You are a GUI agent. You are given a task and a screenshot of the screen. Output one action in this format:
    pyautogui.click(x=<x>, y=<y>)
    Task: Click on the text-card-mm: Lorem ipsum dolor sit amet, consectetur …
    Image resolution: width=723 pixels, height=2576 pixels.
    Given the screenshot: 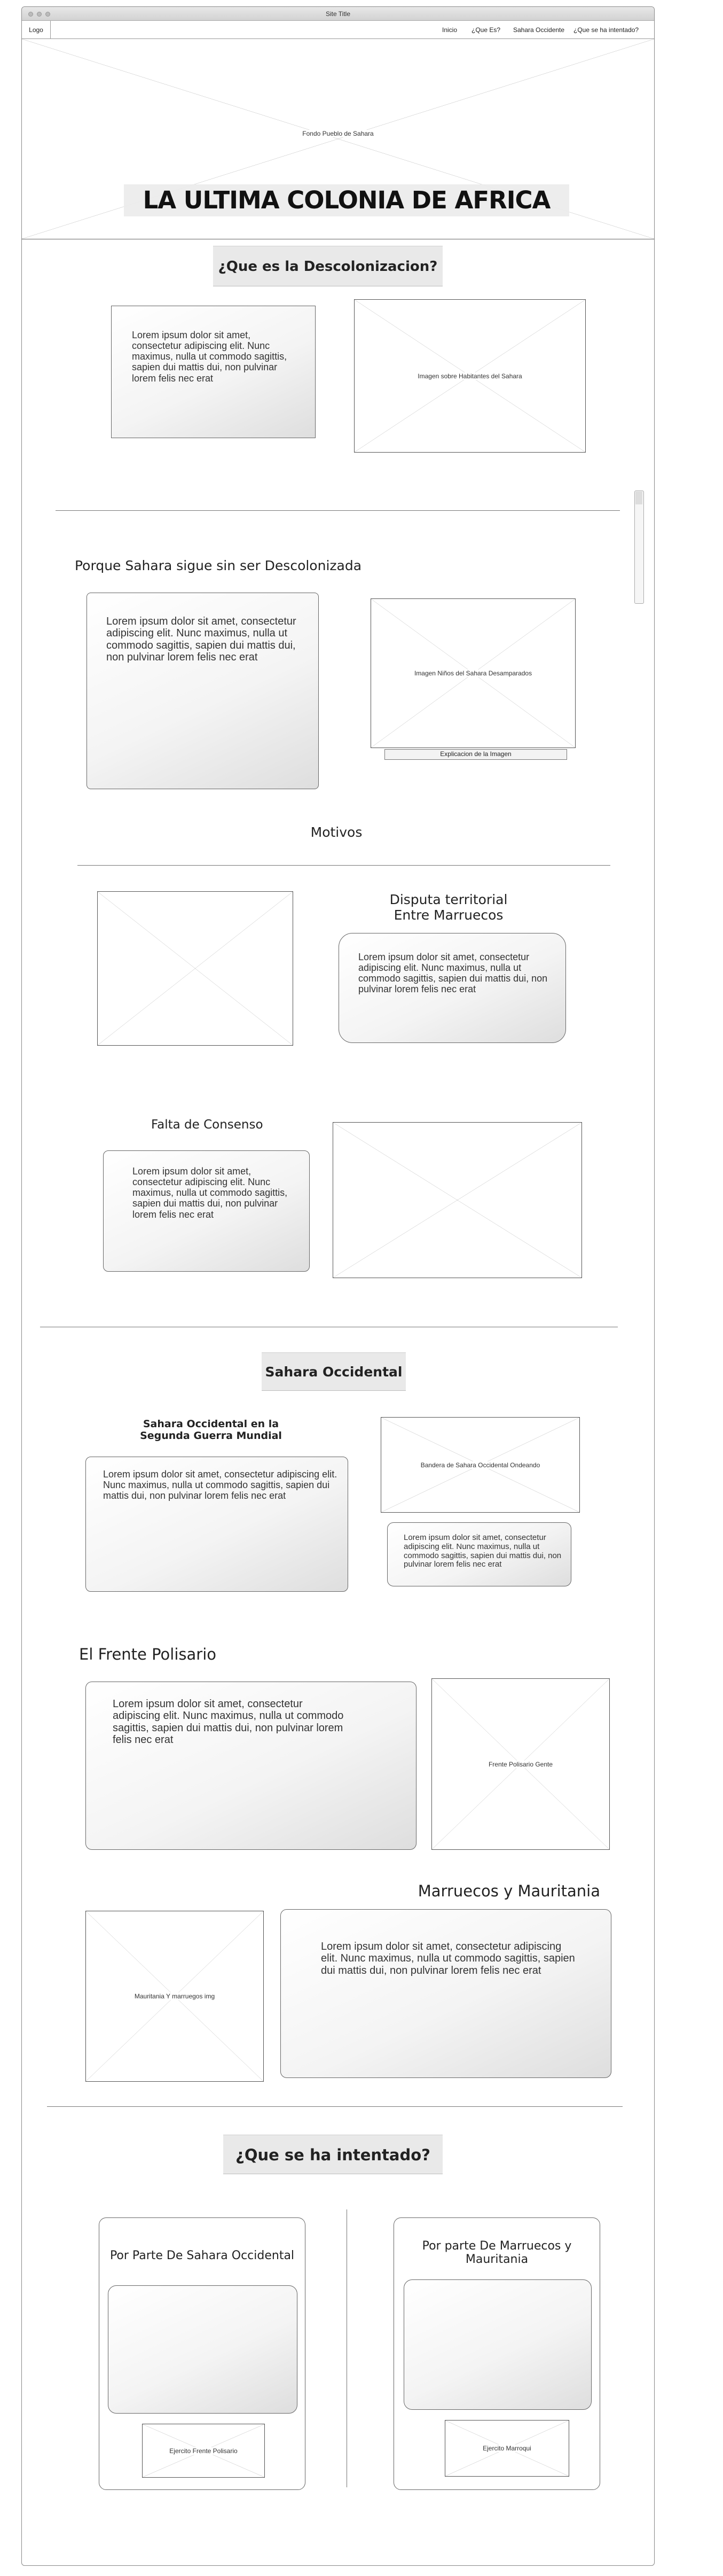 What is the action you would take?
    pyautogui.click(x=445, y=1993)
    